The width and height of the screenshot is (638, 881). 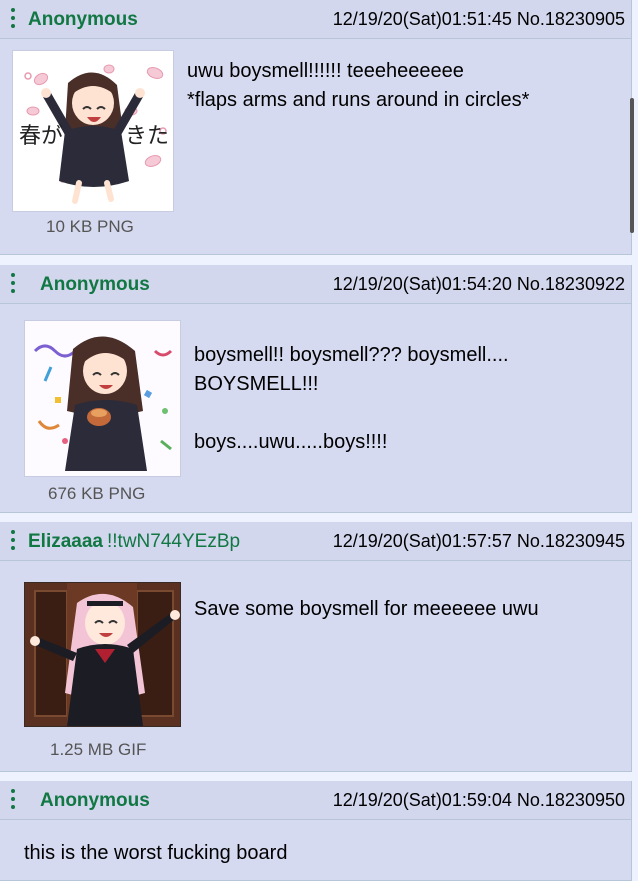 I want to click on post-datetime: 12/19/20(Sat)01:54:20, so click(x=422, y=284).